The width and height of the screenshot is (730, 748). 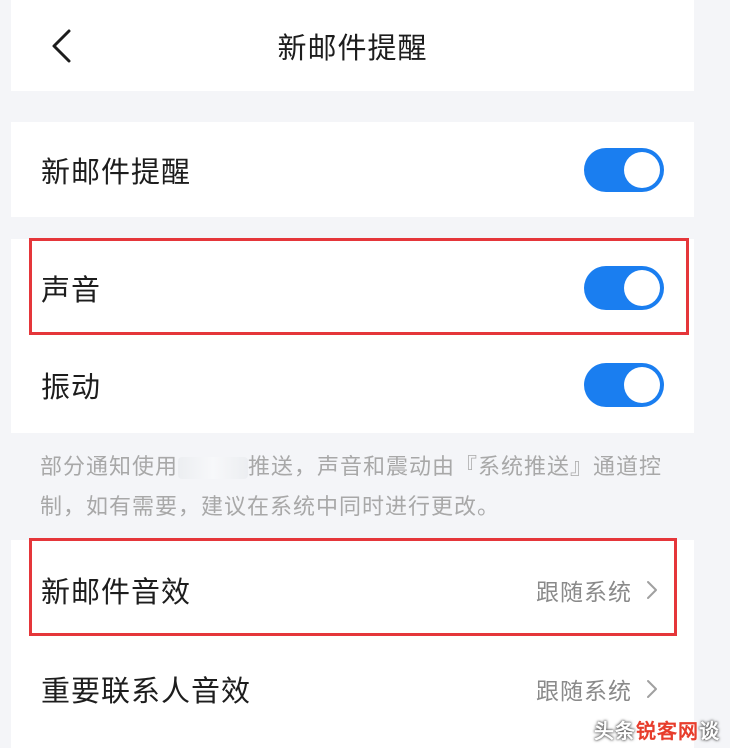 I want to click on setting-row-important-contact-sound: 重要联系人音效 跟随系统, so click(x=352, y=688).